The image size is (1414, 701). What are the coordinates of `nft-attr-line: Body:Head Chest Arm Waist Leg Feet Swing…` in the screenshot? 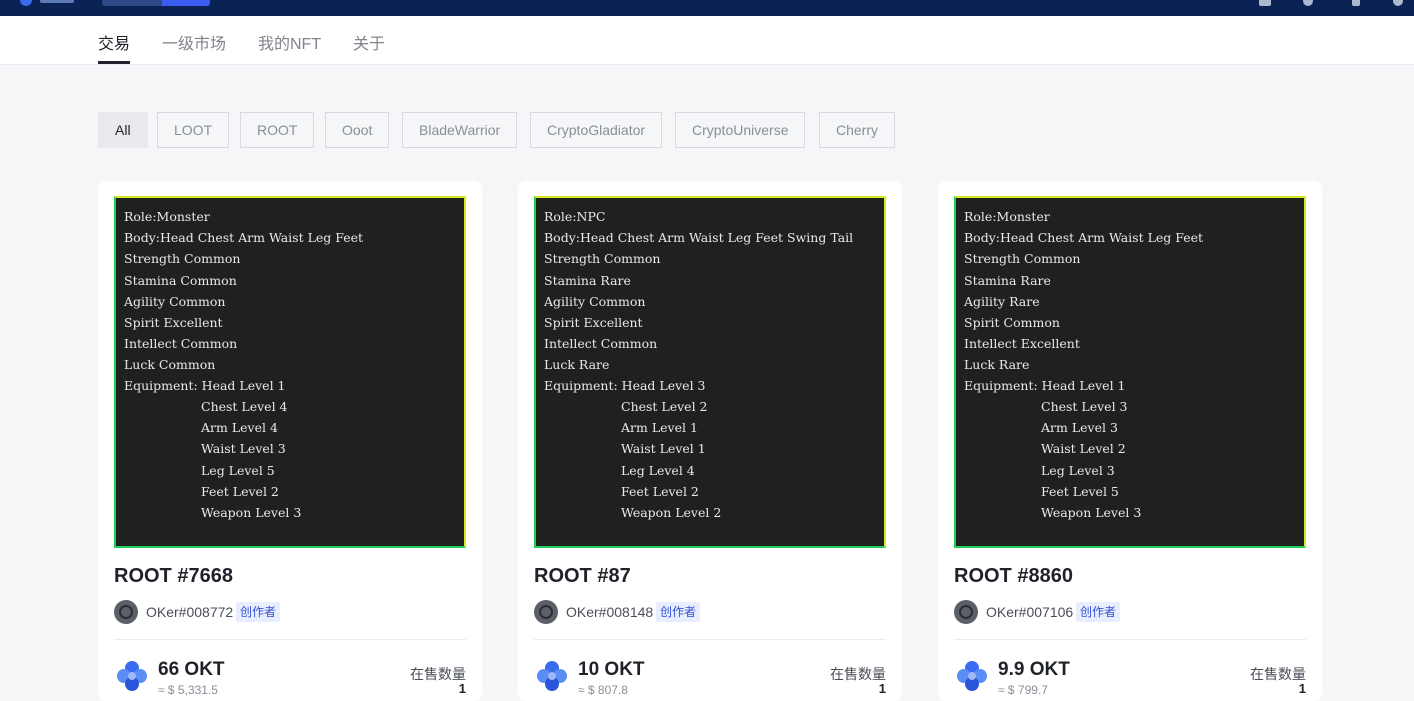 It's located at (699, 237).